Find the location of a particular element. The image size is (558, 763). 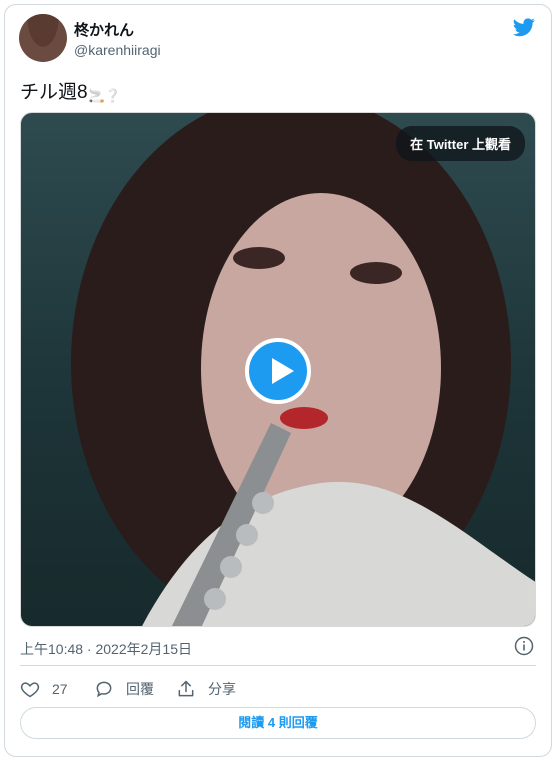

divider is located at coordinates (278, 665).